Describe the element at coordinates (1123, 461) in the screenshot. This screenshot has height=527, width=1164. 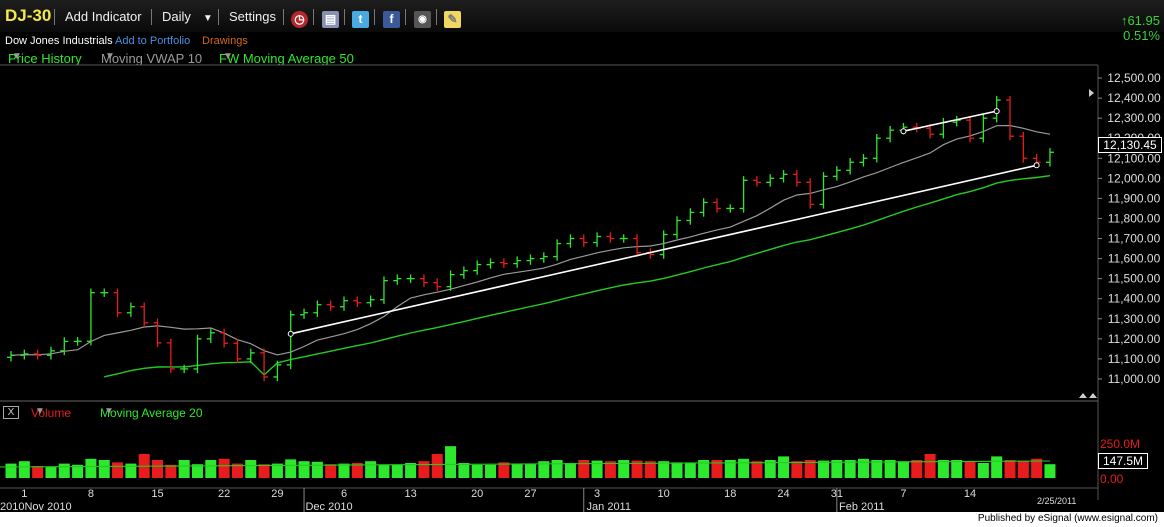
I see `last-volume-label: 147.5M` at that location.